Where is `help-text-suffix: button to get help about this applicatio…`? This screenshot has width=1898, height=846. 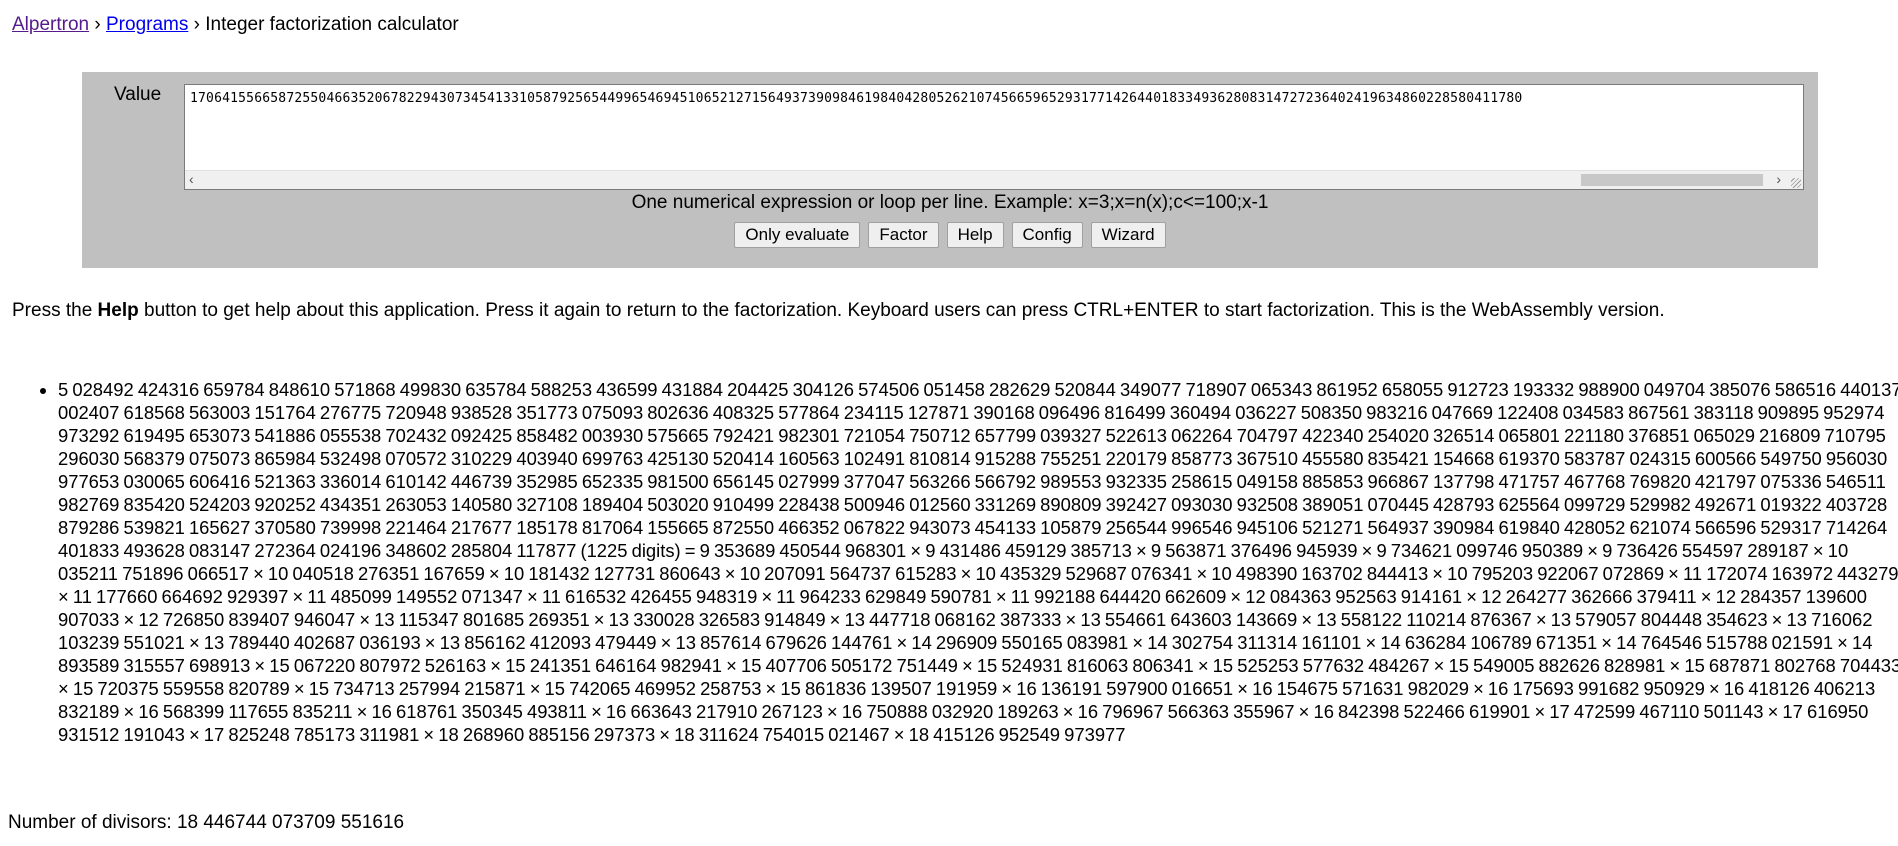 help-text-suffix: button to get help about this applicatio… is located at coordinates (901, 310).